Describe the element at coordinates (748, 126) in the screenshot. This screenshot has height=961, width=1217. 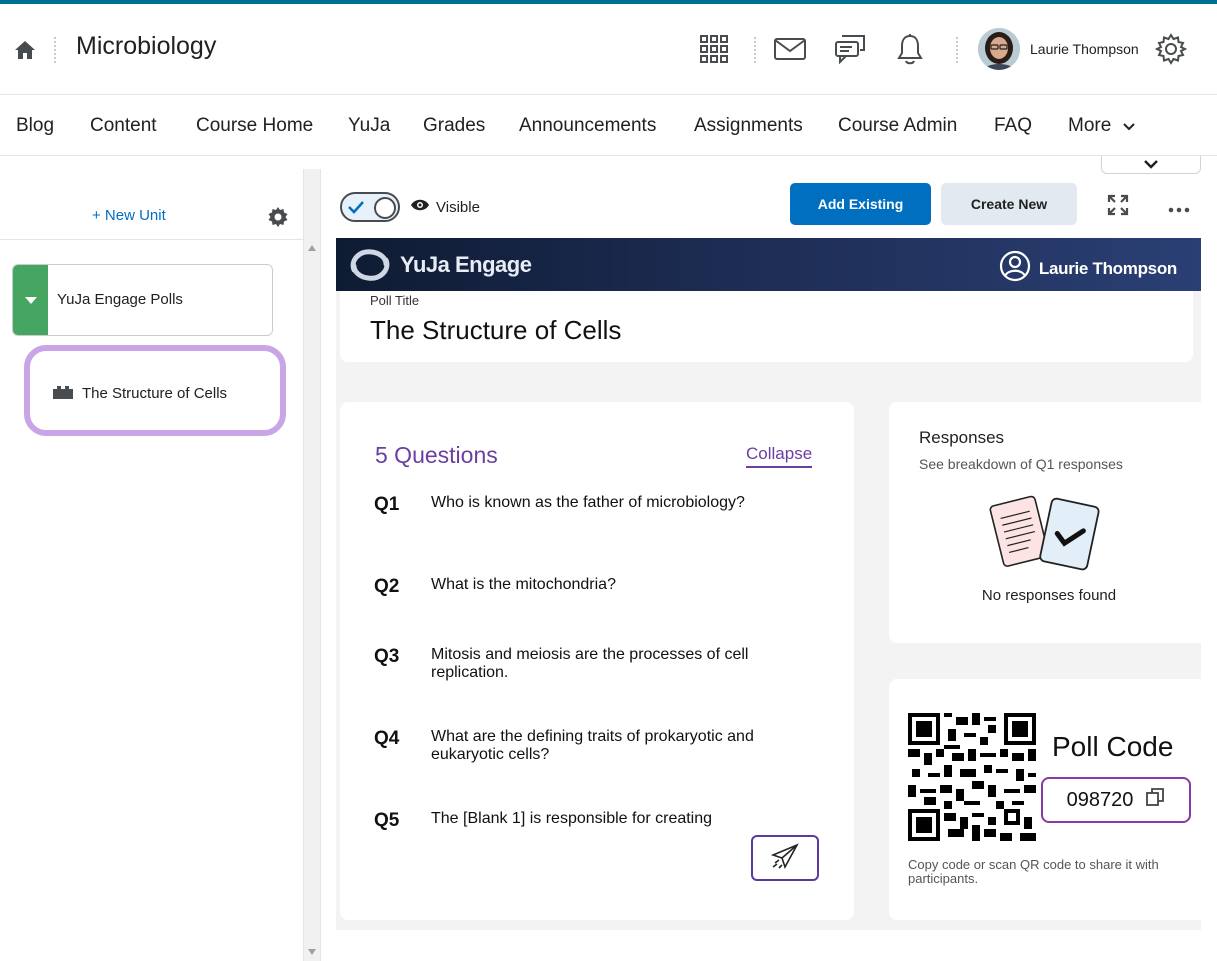
I see `nav-assignments: Assignments` at that location.